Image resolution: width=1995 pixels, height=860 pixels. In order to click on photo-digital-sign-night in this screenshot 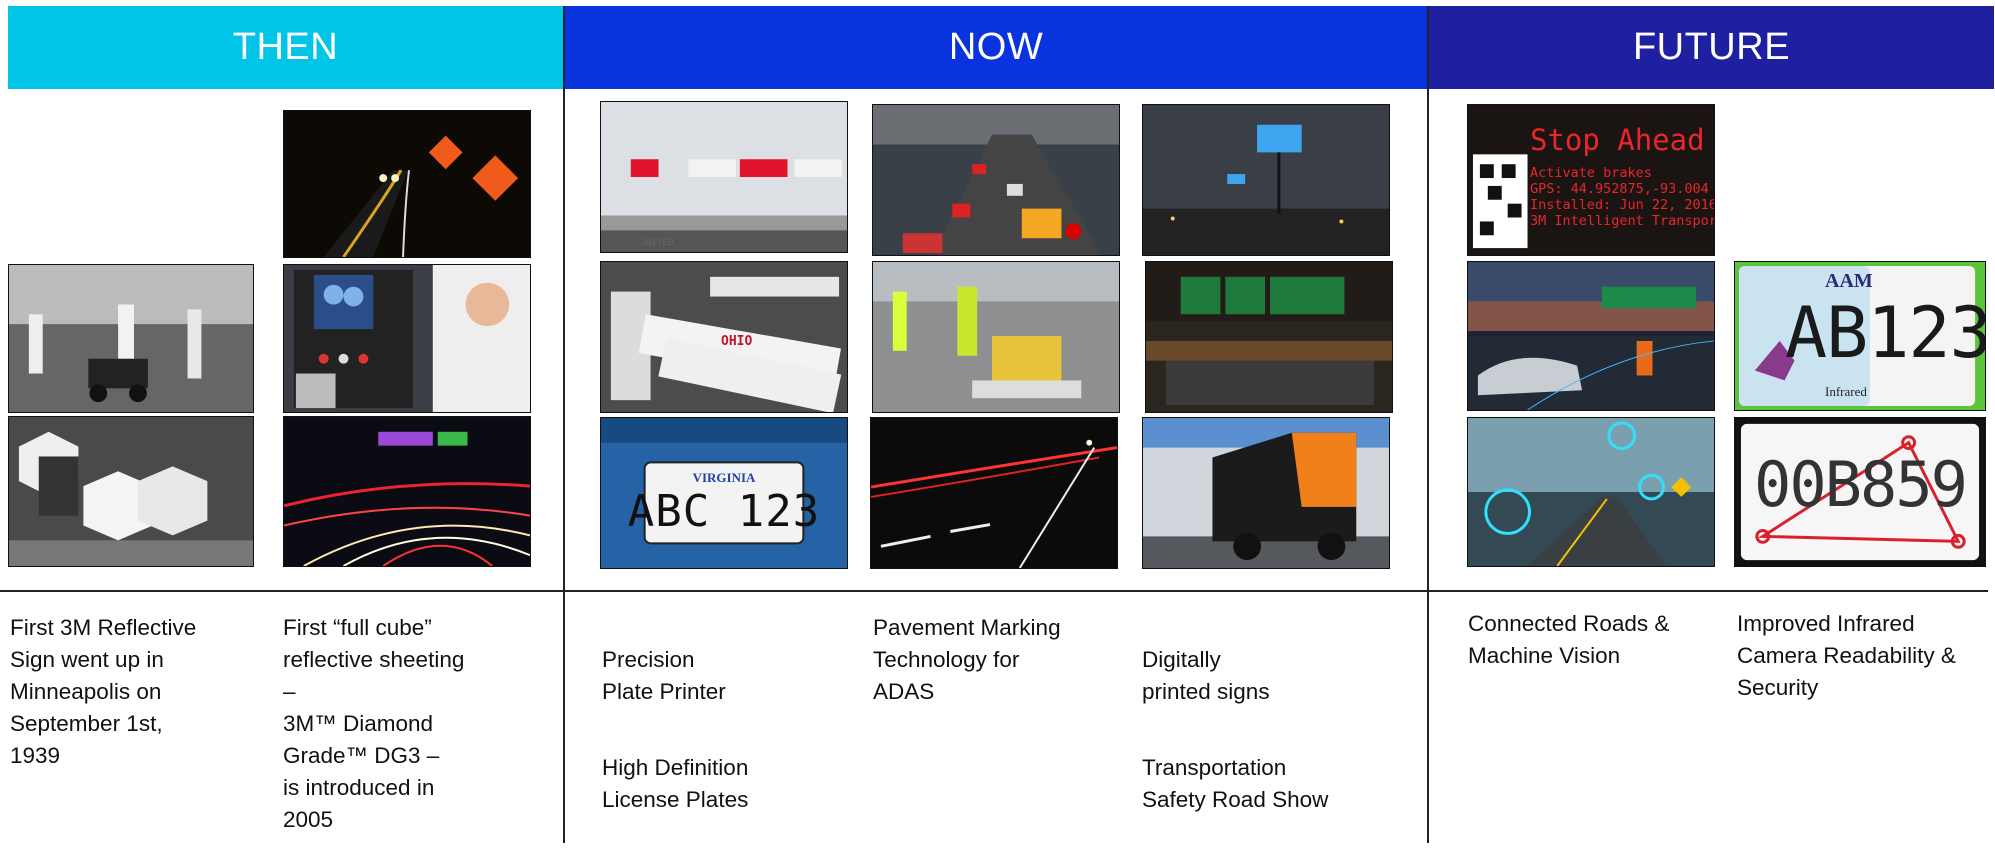, I will do `click(1266, 180)`.